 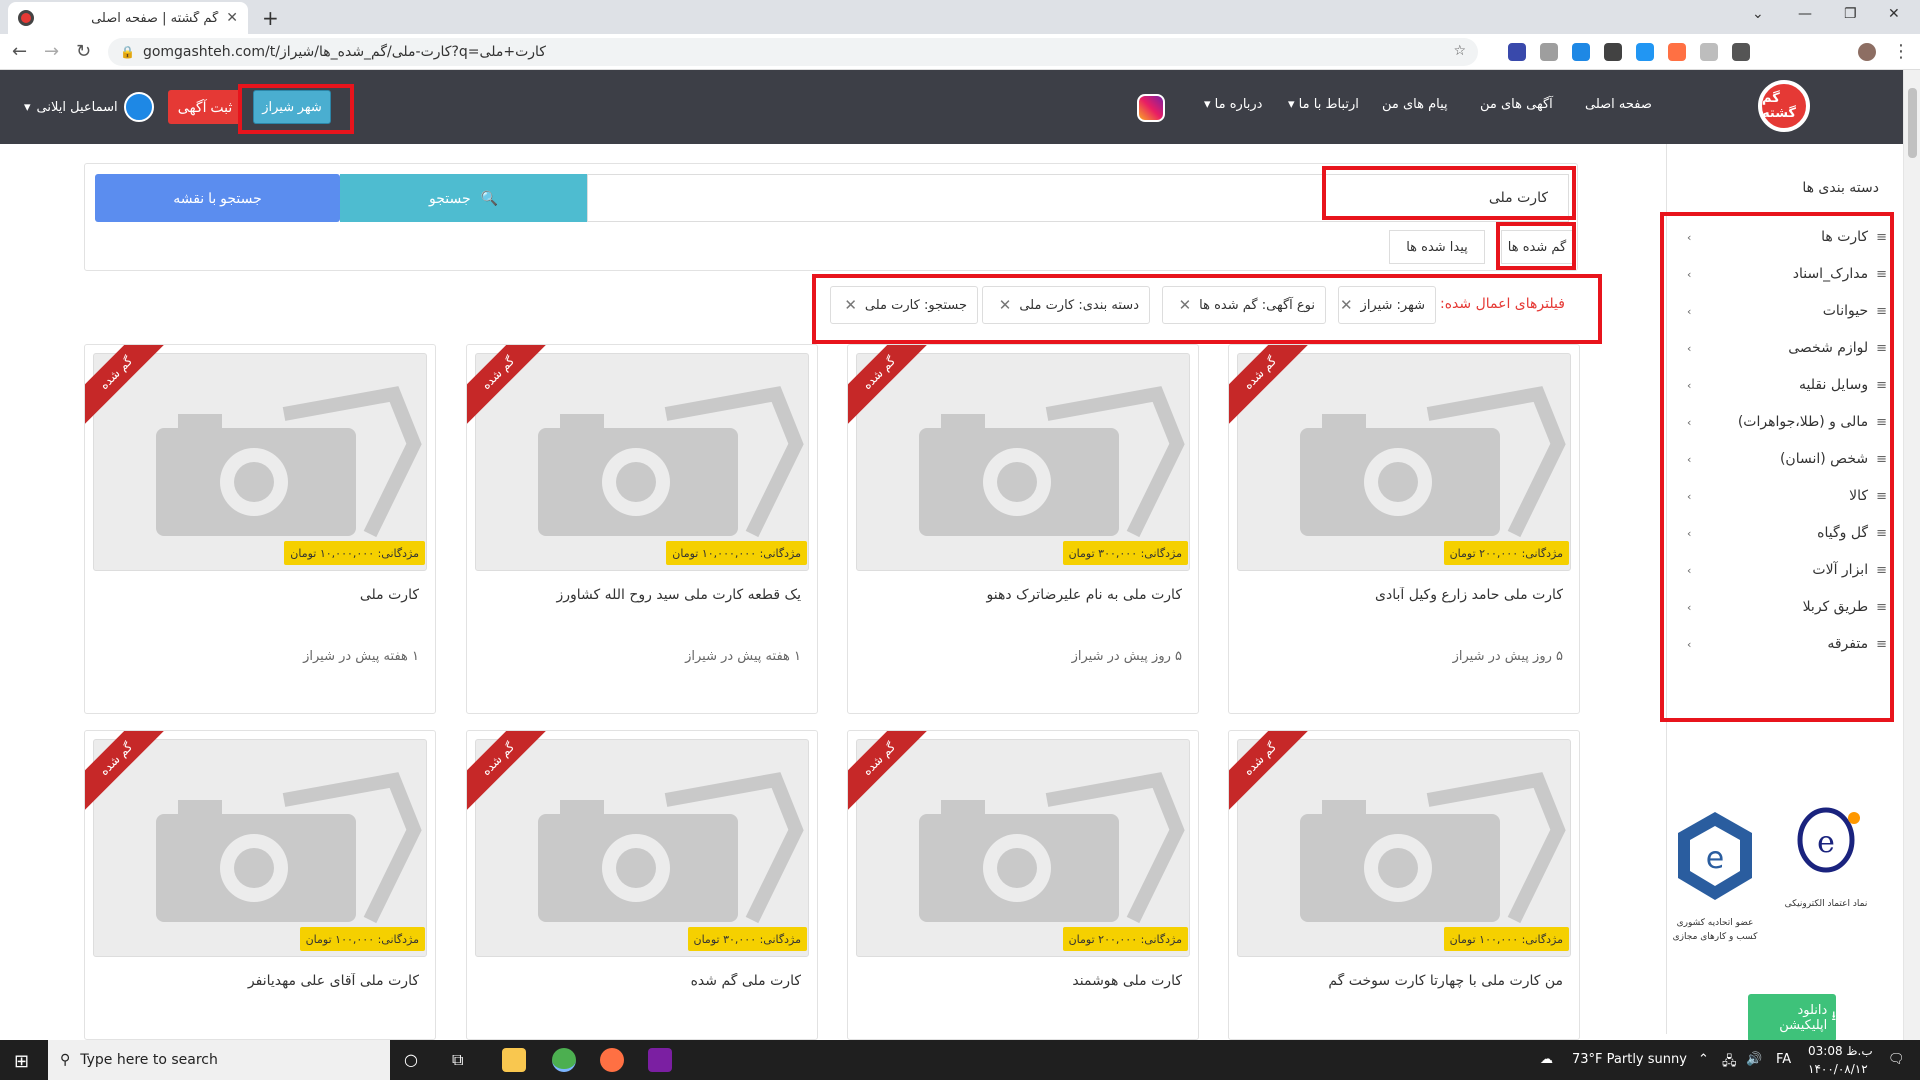 What do you see at coordinates (1151, 108) in the screenshot?
I see `instagram-icon` at bounding box center [1151, 108].